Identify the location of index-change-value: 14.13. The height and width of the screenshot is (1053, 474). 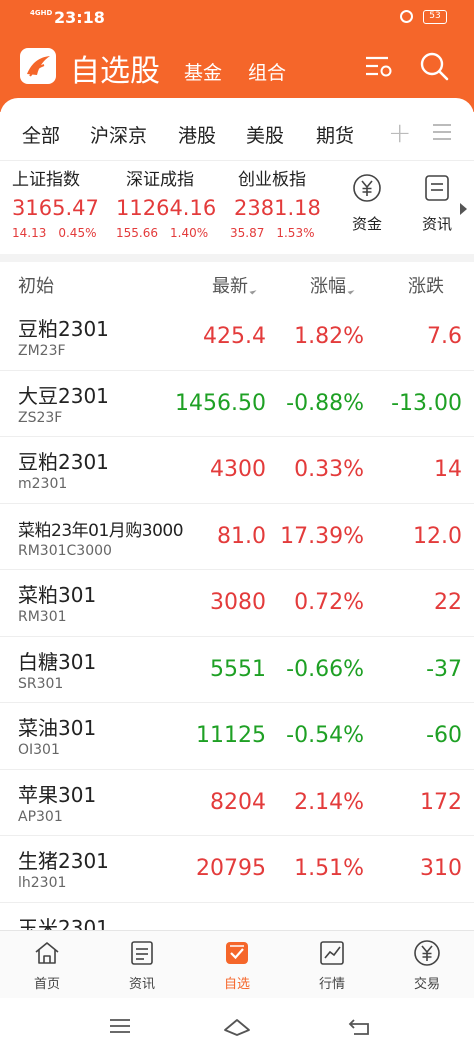
(29, 233).